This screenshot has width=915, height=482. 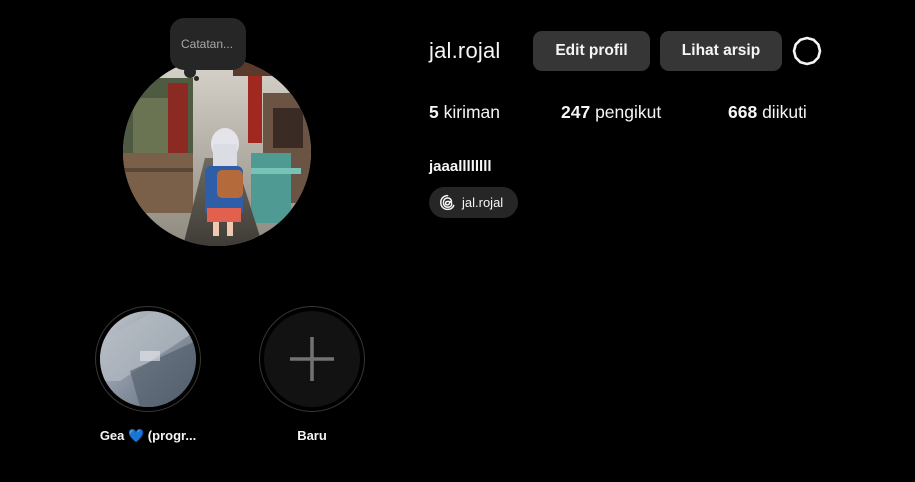 I want to click on highlight-cover, so click(x=148, y=359).